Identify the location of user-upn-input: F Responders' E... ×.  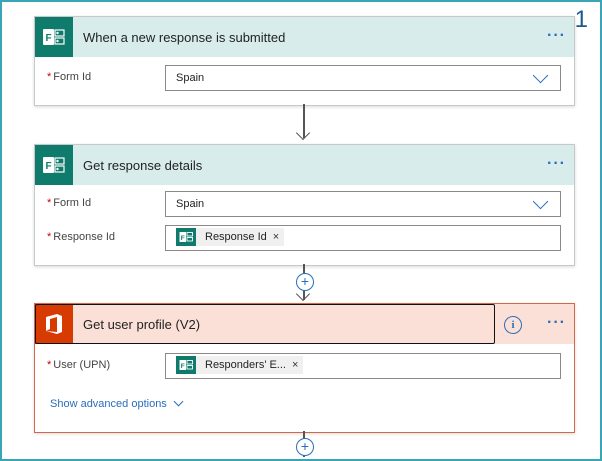
(363, 366).